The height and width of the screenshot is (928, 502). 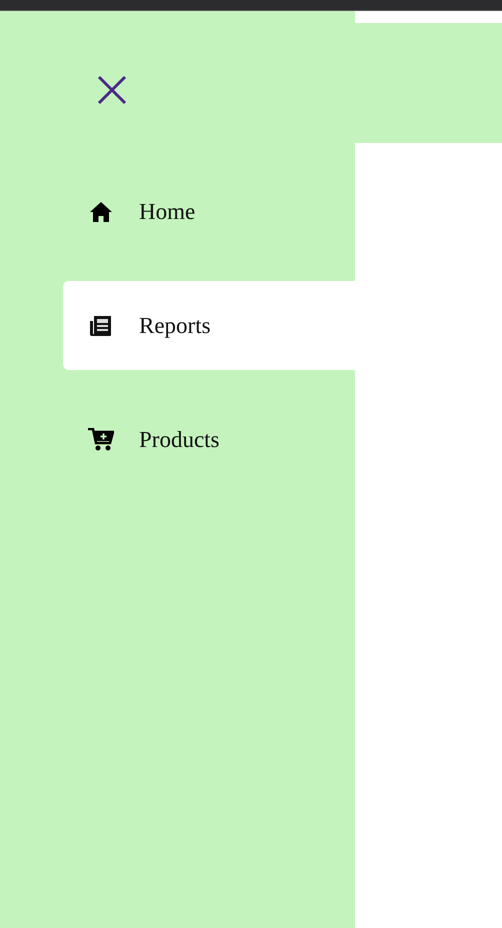 What do you see at coordinates (101, 325) in the screenshot?
I see `newspaper-icon` at bounding box center [101, 325].